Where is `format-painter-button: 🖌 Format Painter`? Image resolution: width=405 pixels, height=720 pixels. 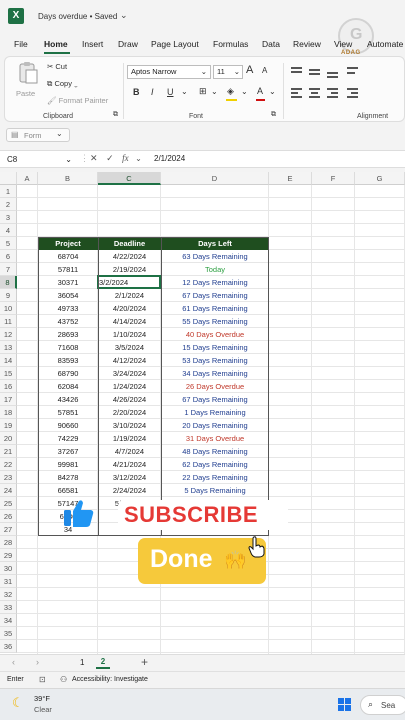
format-painter-button: 🖌 Format Painter is located at coordinates (77, 100).